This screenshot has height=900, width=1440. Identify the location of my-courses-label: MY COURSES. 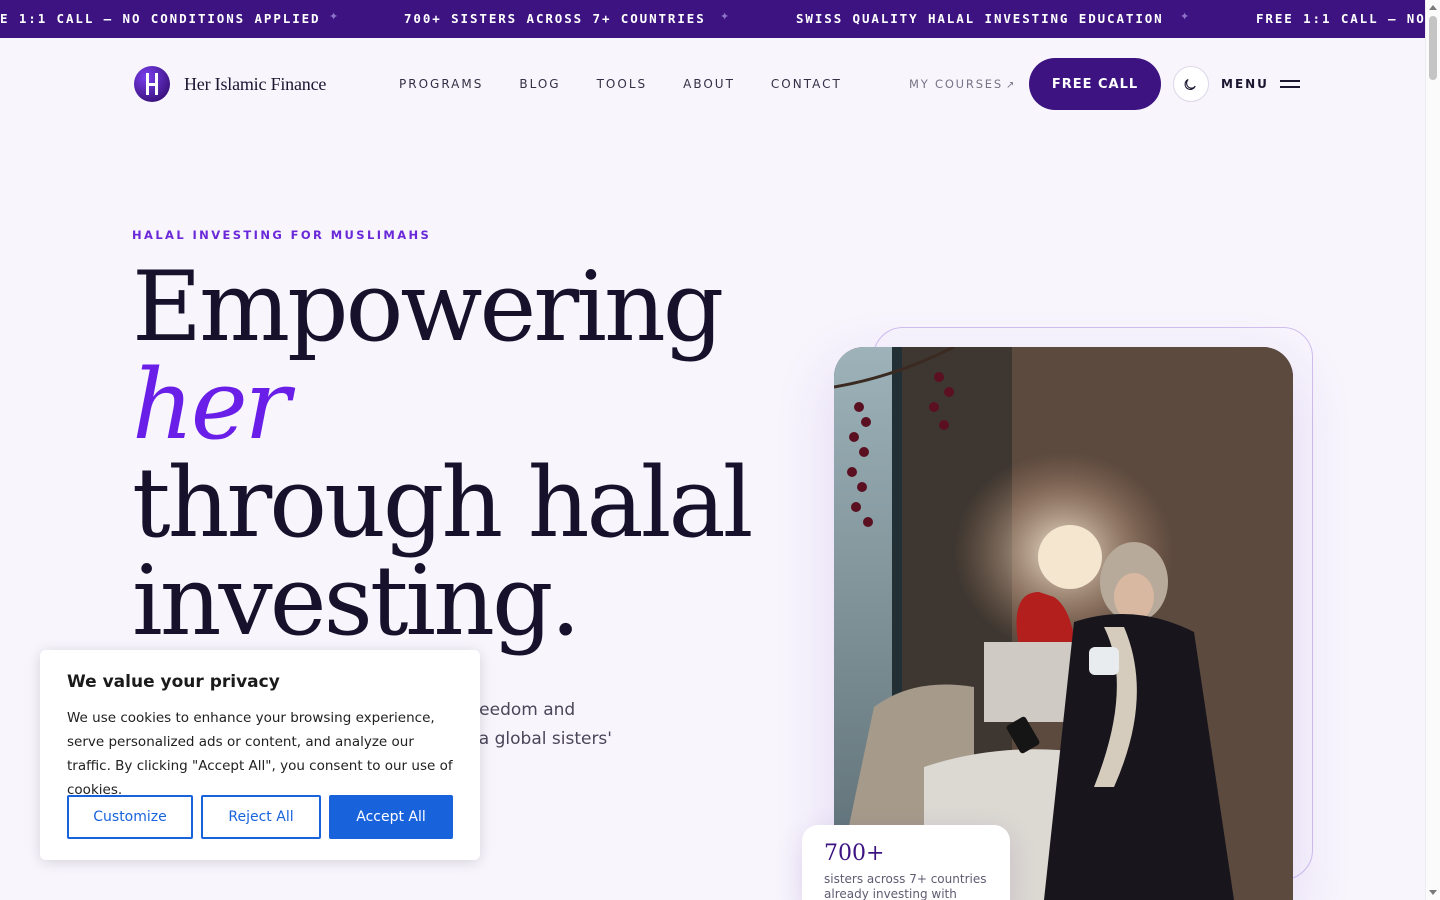
(956, 84).